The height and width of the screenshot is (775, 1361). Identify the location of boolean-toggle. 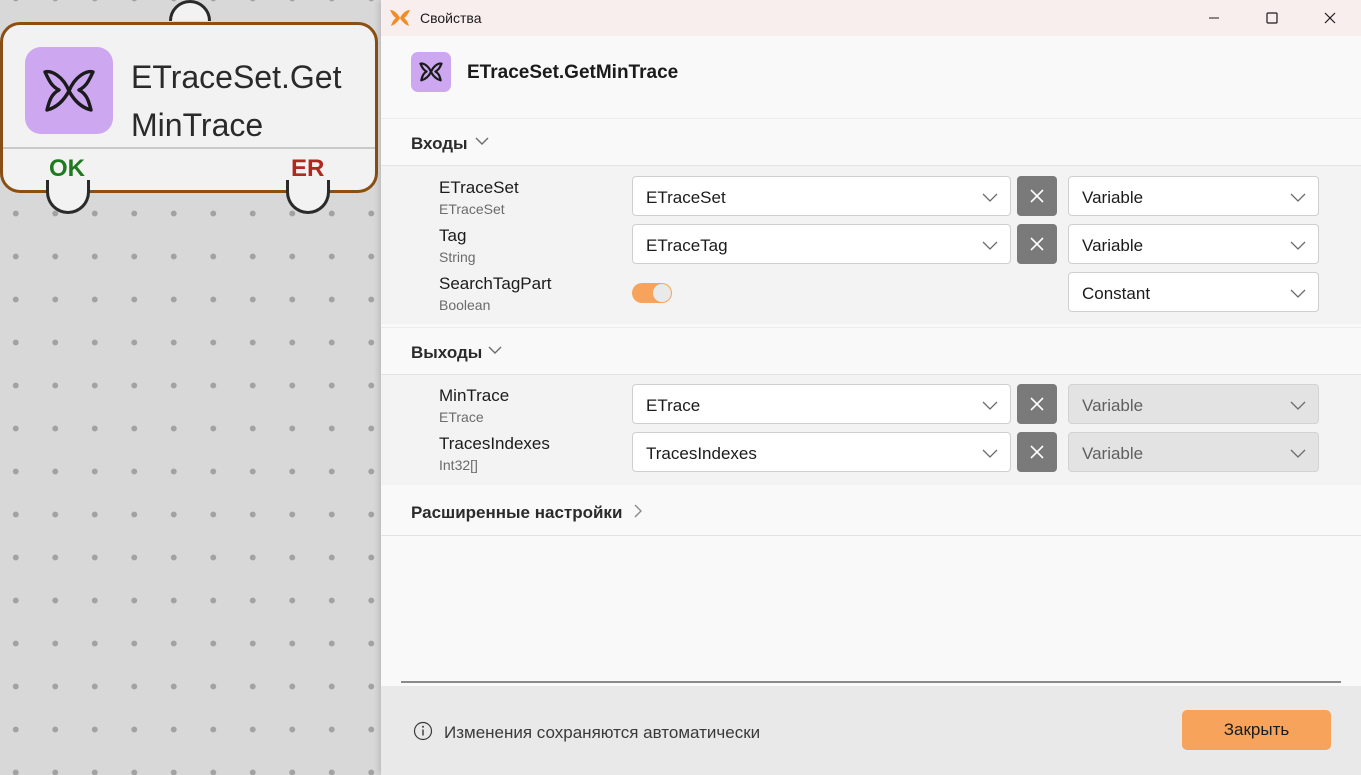
(652, 293).